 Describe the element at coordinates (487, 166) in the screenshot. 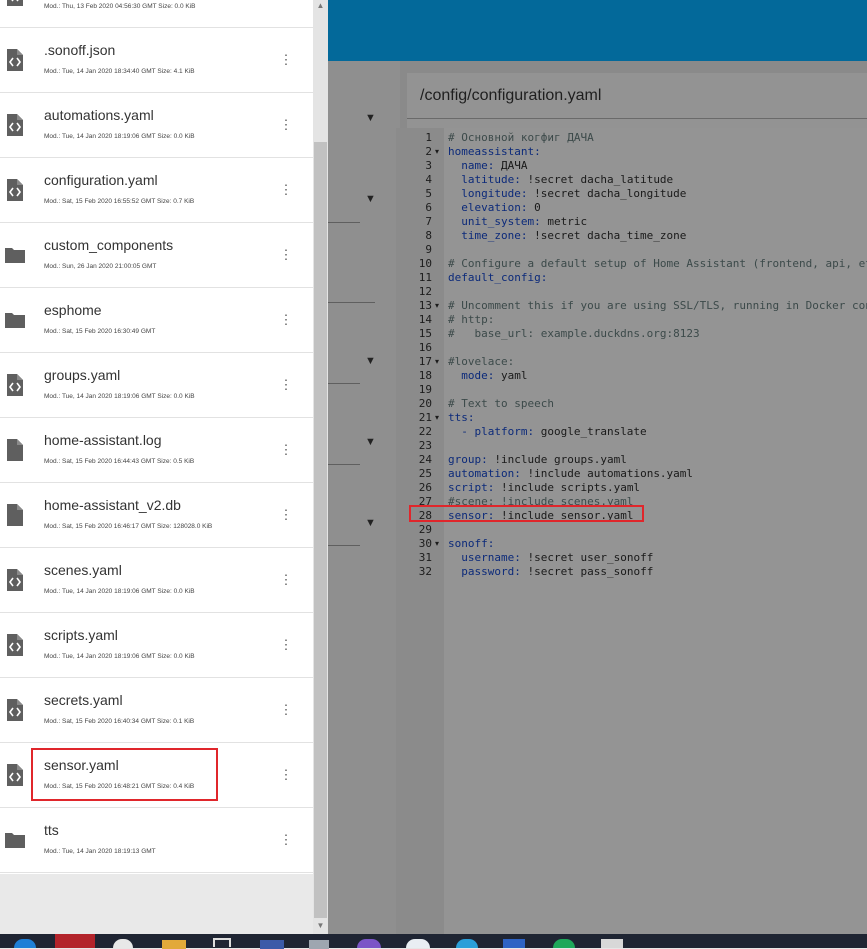

I see `code-line: name: ДАЧА` at that location.